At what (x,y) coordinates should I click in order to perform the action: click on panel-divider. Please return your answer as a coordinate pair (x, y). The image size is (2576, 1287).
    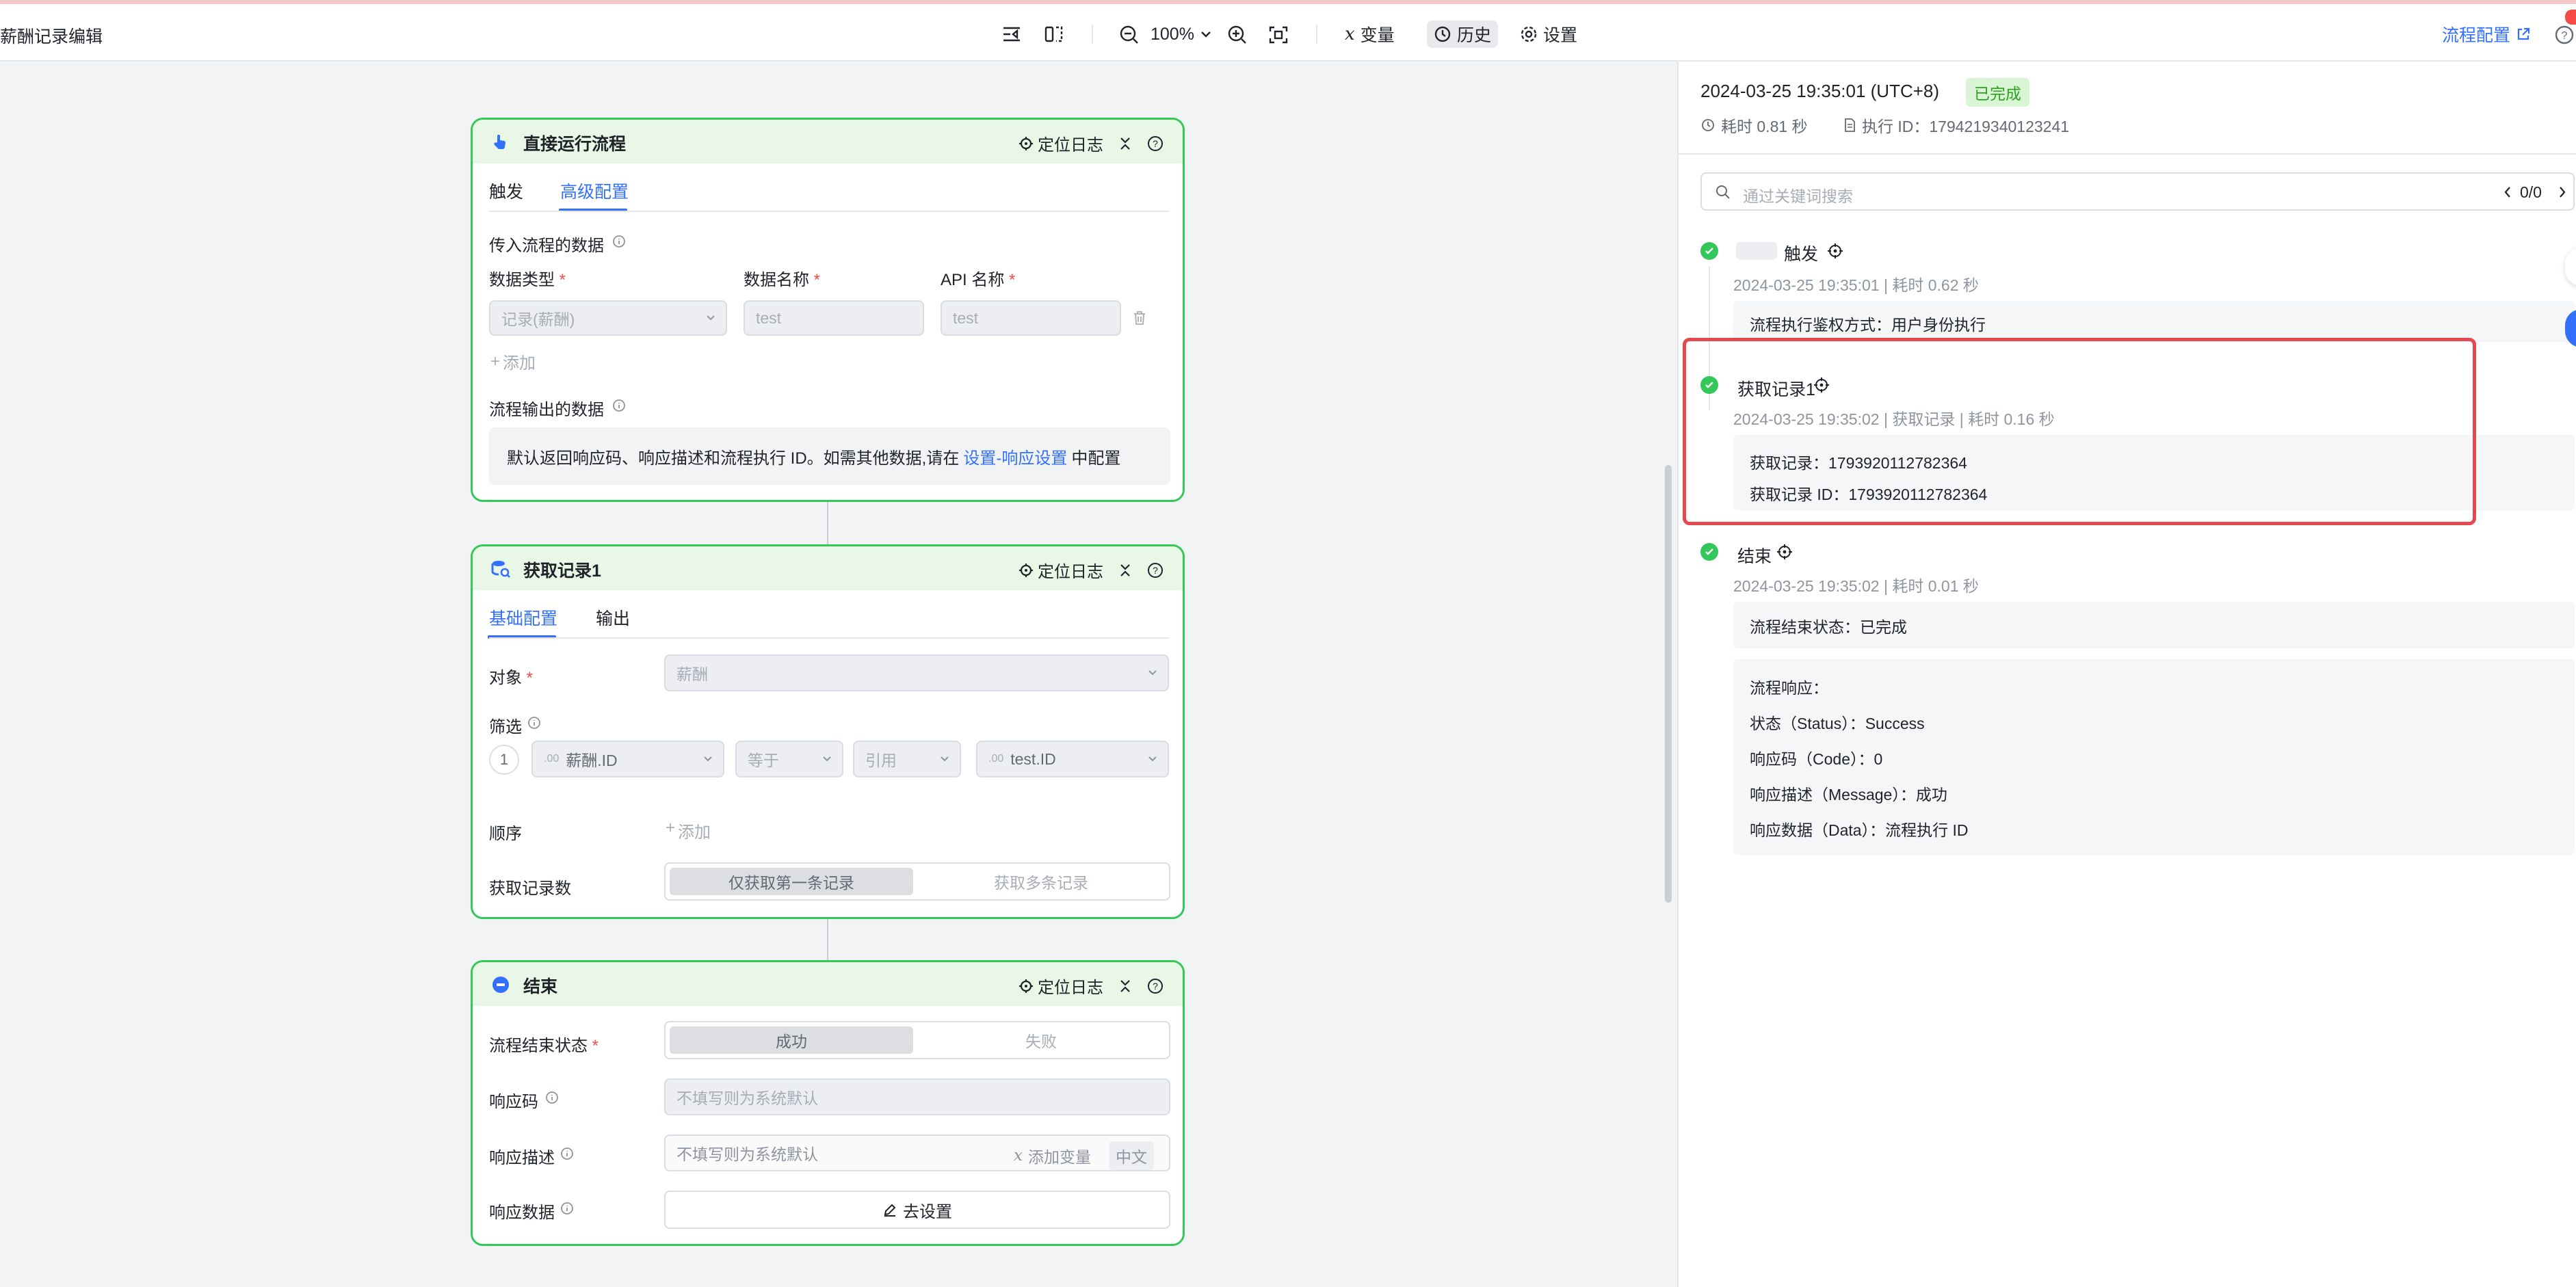
    Looking at the image, I should click on (2127, 154).